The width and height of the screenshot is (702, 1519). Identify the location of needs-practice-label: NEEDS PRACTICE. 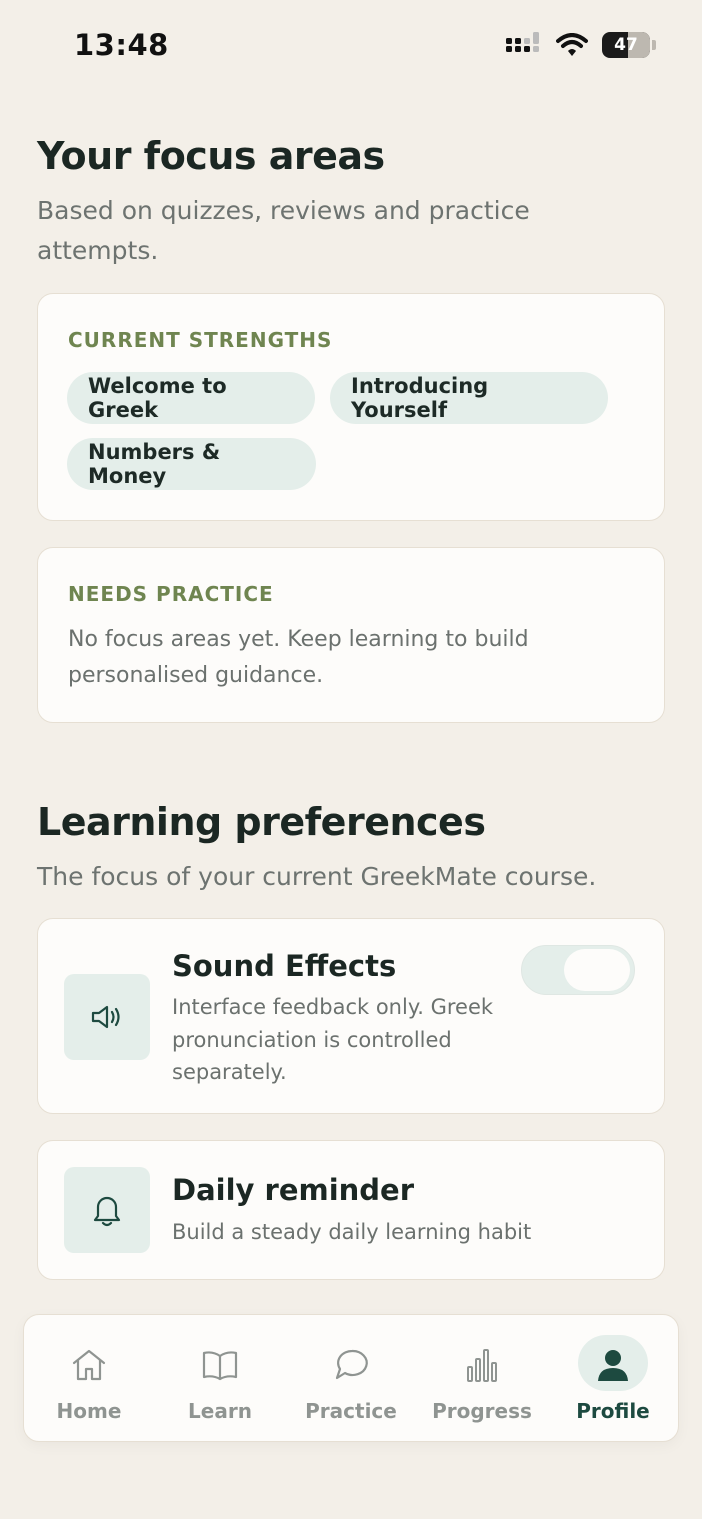
(171, 594).